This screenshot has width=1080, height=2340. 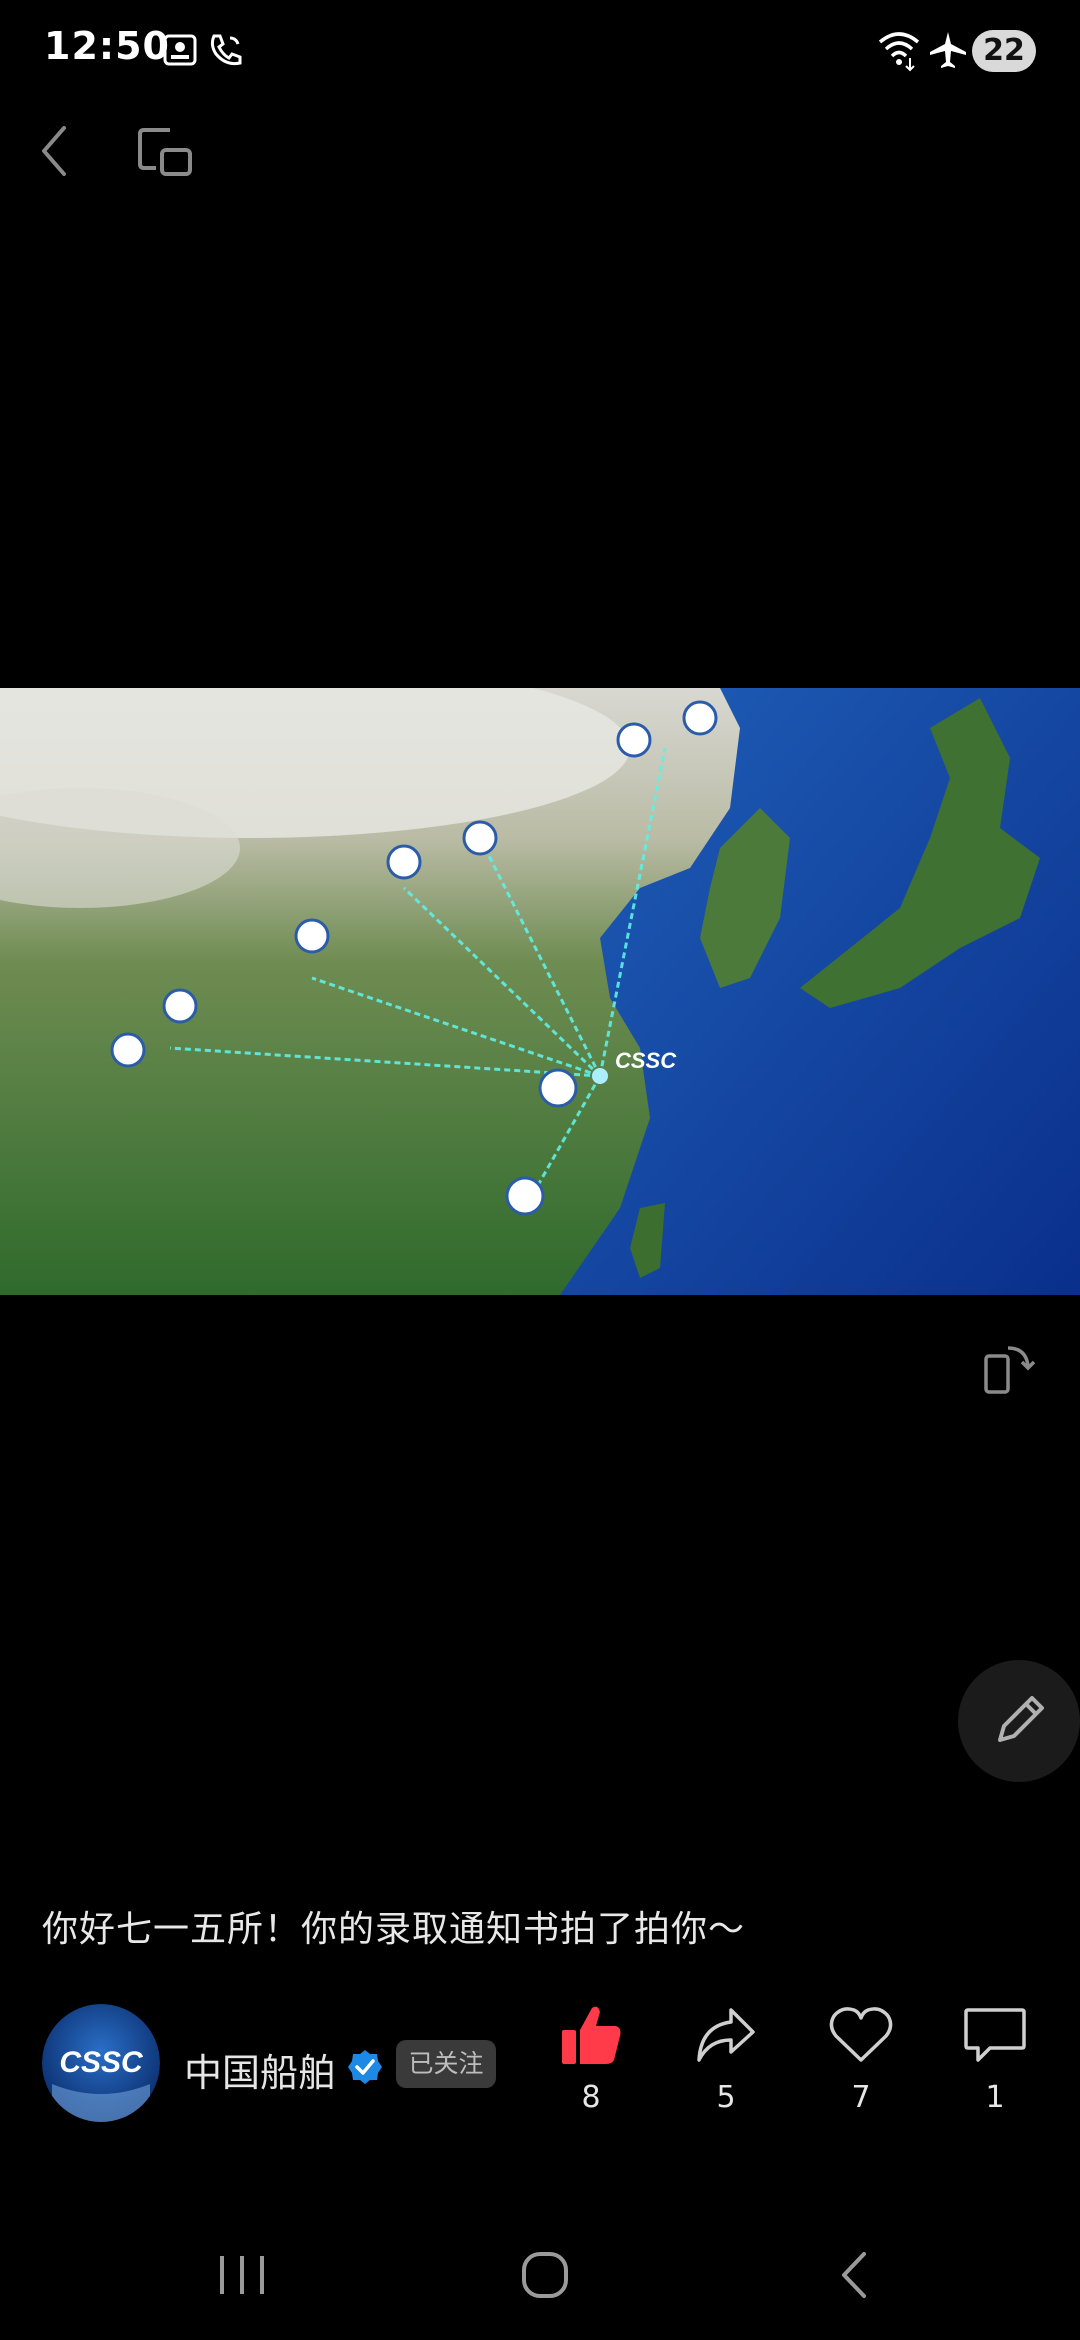 I want to click on home-button, so click(x=545, y=2275).